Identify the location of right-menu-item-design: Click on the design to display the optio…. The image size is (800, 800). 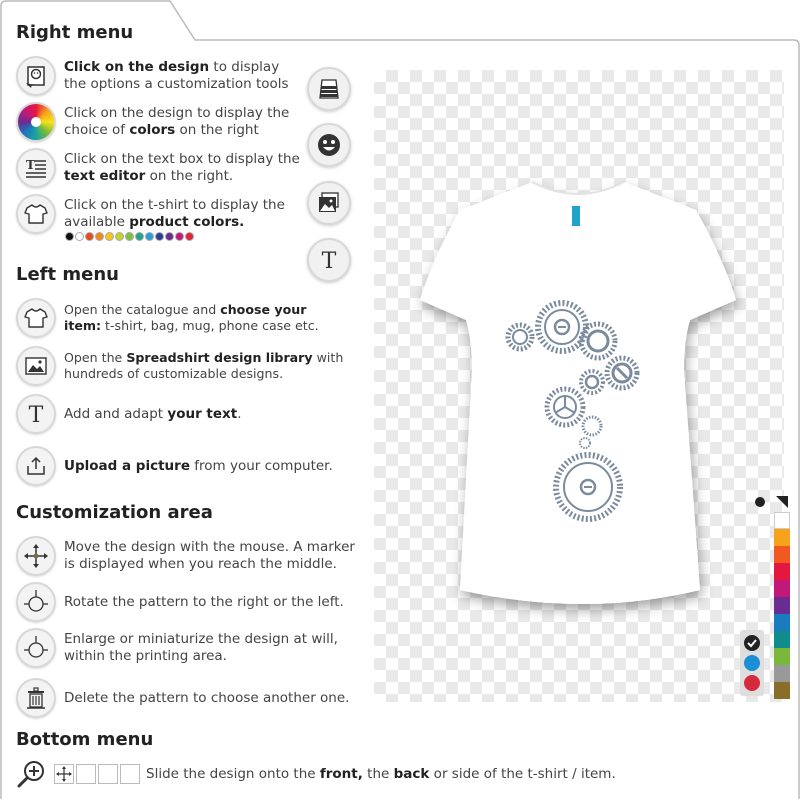
(160, 76).